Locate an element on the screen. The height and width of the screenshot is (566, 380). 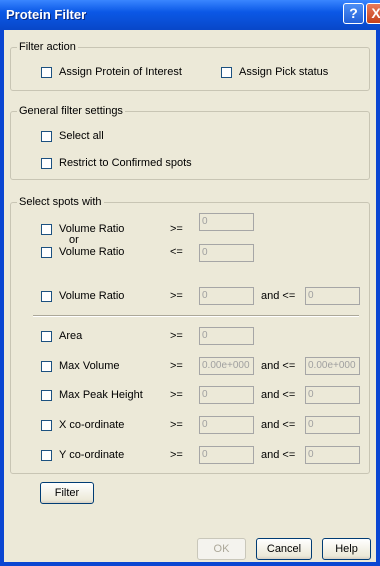
max-peak-height-label: Max Peak Height is located at coordinates (101, 395).